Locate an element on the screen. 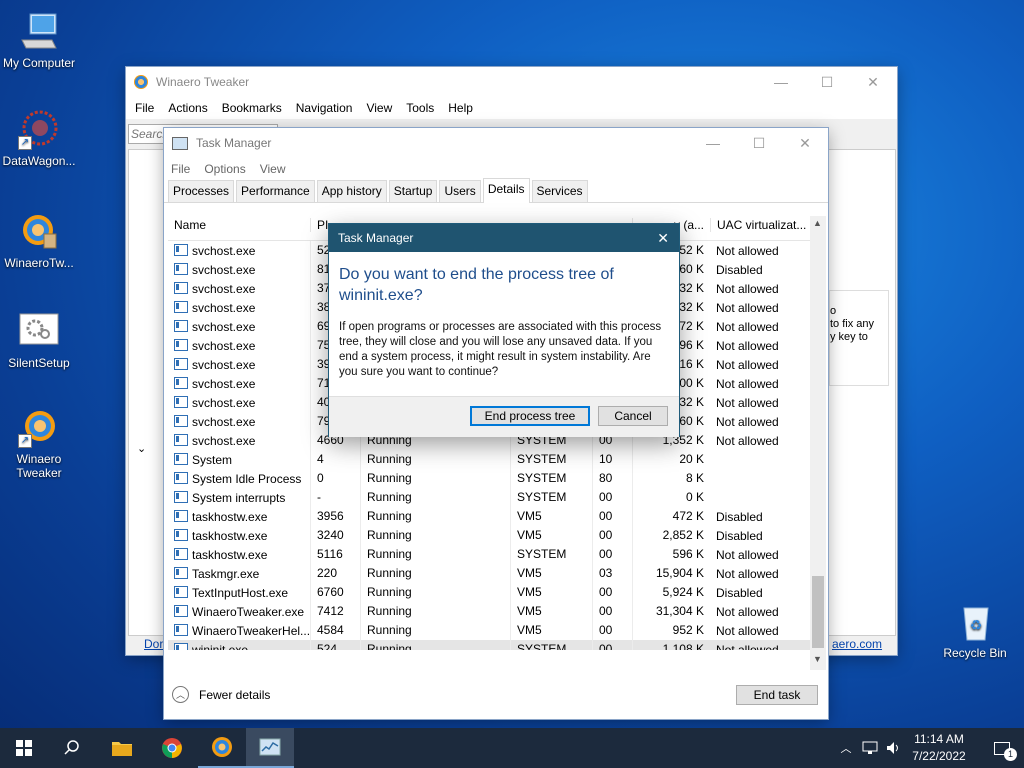 This screenshot has height=768, width=1024. table-row: System Idle Process 0 Running SYSTEM 80 8 K is located at coordinates (493, 478).